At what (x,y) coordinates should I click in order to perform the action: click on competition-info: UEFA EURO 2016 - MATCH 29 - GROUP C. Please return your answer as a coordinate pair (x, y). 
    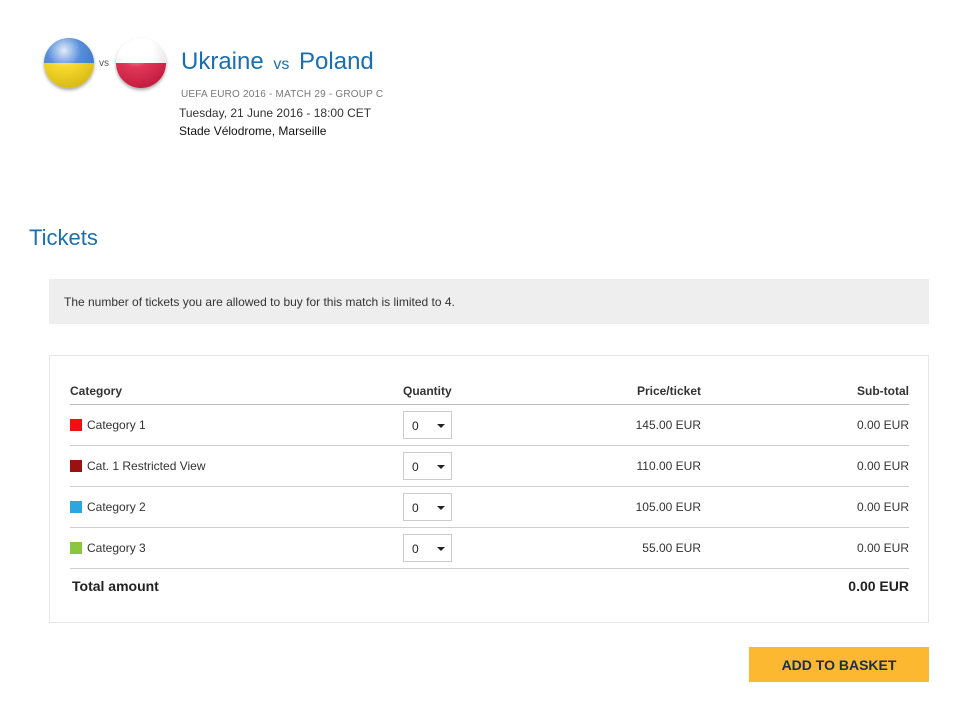
    Looking at the image, I should click on (282, 94).